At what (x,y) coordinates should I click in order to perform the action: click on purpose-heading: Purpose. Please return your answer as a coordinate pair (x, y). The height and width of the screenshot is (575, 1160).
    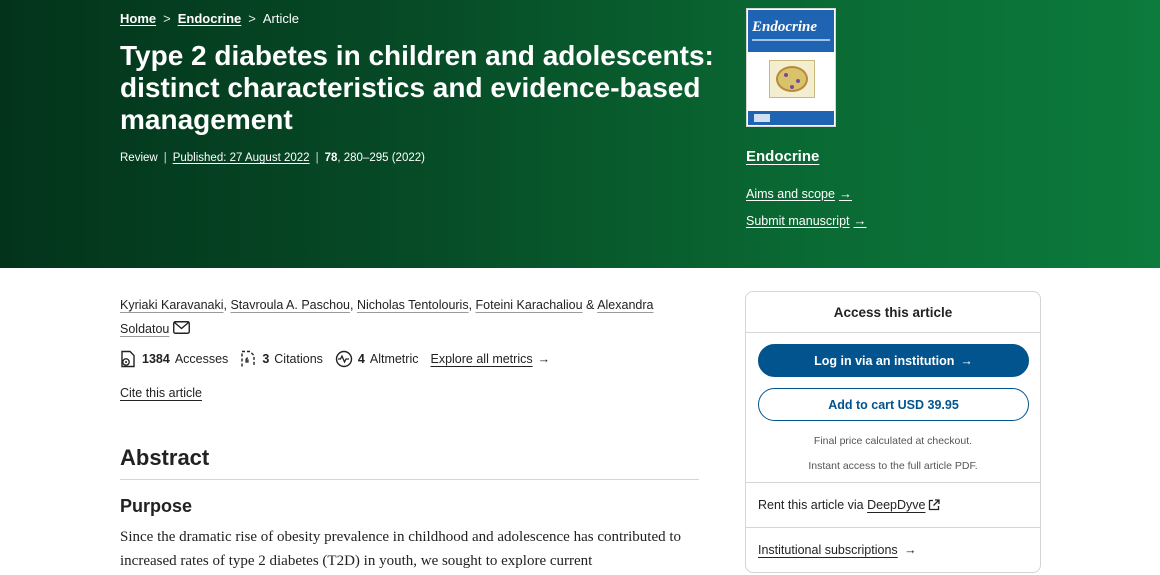
    Looking at the image, I should click on (156, 506).